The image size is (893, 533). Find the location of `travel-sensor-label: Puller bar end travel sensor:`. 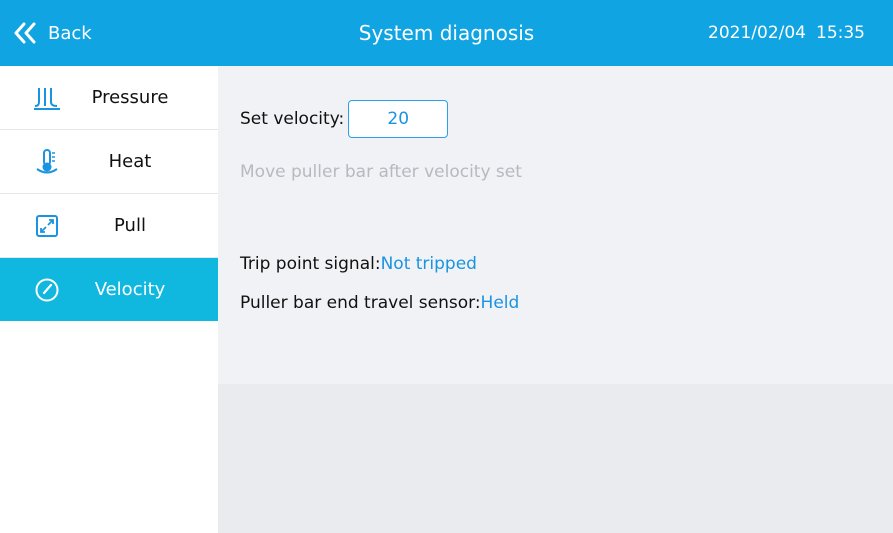

travel-sensor-label: Puller bar end travel sensor: is located at coordinates (360, 303).